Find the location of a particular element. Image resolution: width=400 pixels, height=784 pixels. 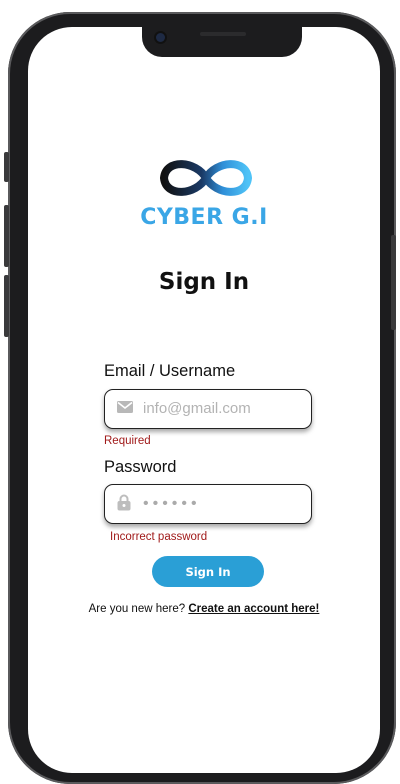

password-field is located at coordinates (208, 504).